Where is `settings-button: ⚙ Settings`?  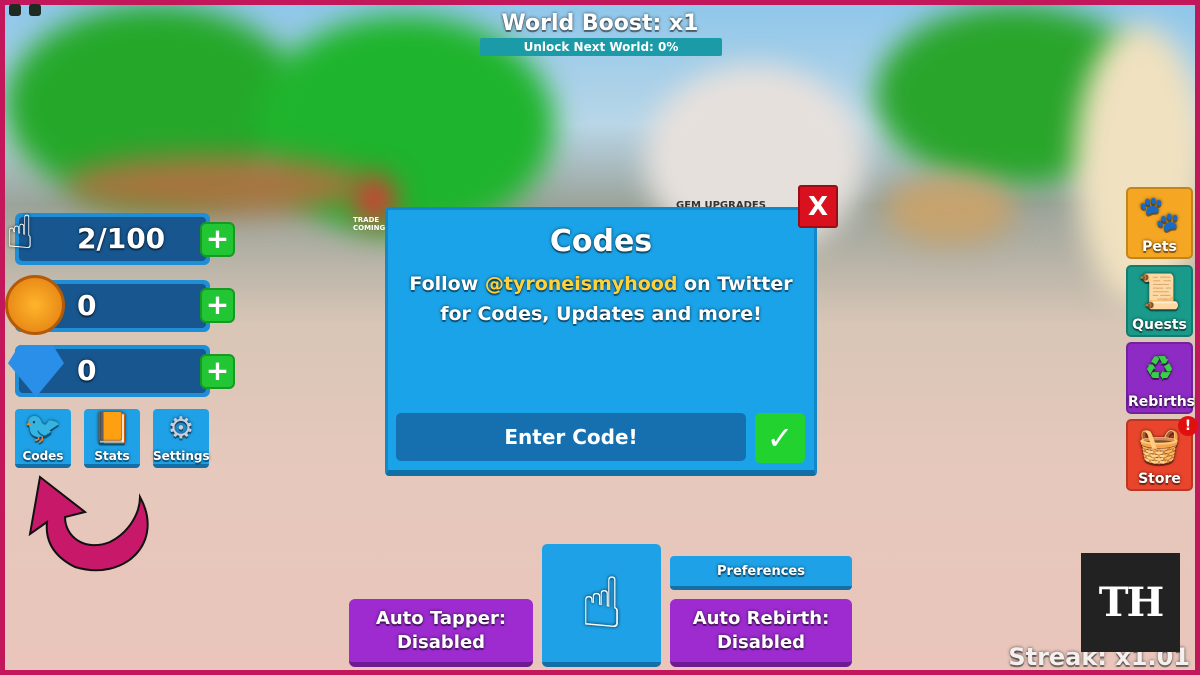
settings-button: ⚙ Settings is located at coordinates (181, 438).